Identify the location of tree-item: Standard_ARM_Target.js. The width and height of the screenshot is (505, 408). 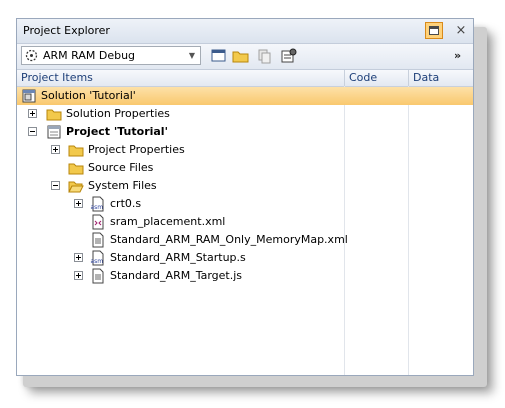
(245, 276).